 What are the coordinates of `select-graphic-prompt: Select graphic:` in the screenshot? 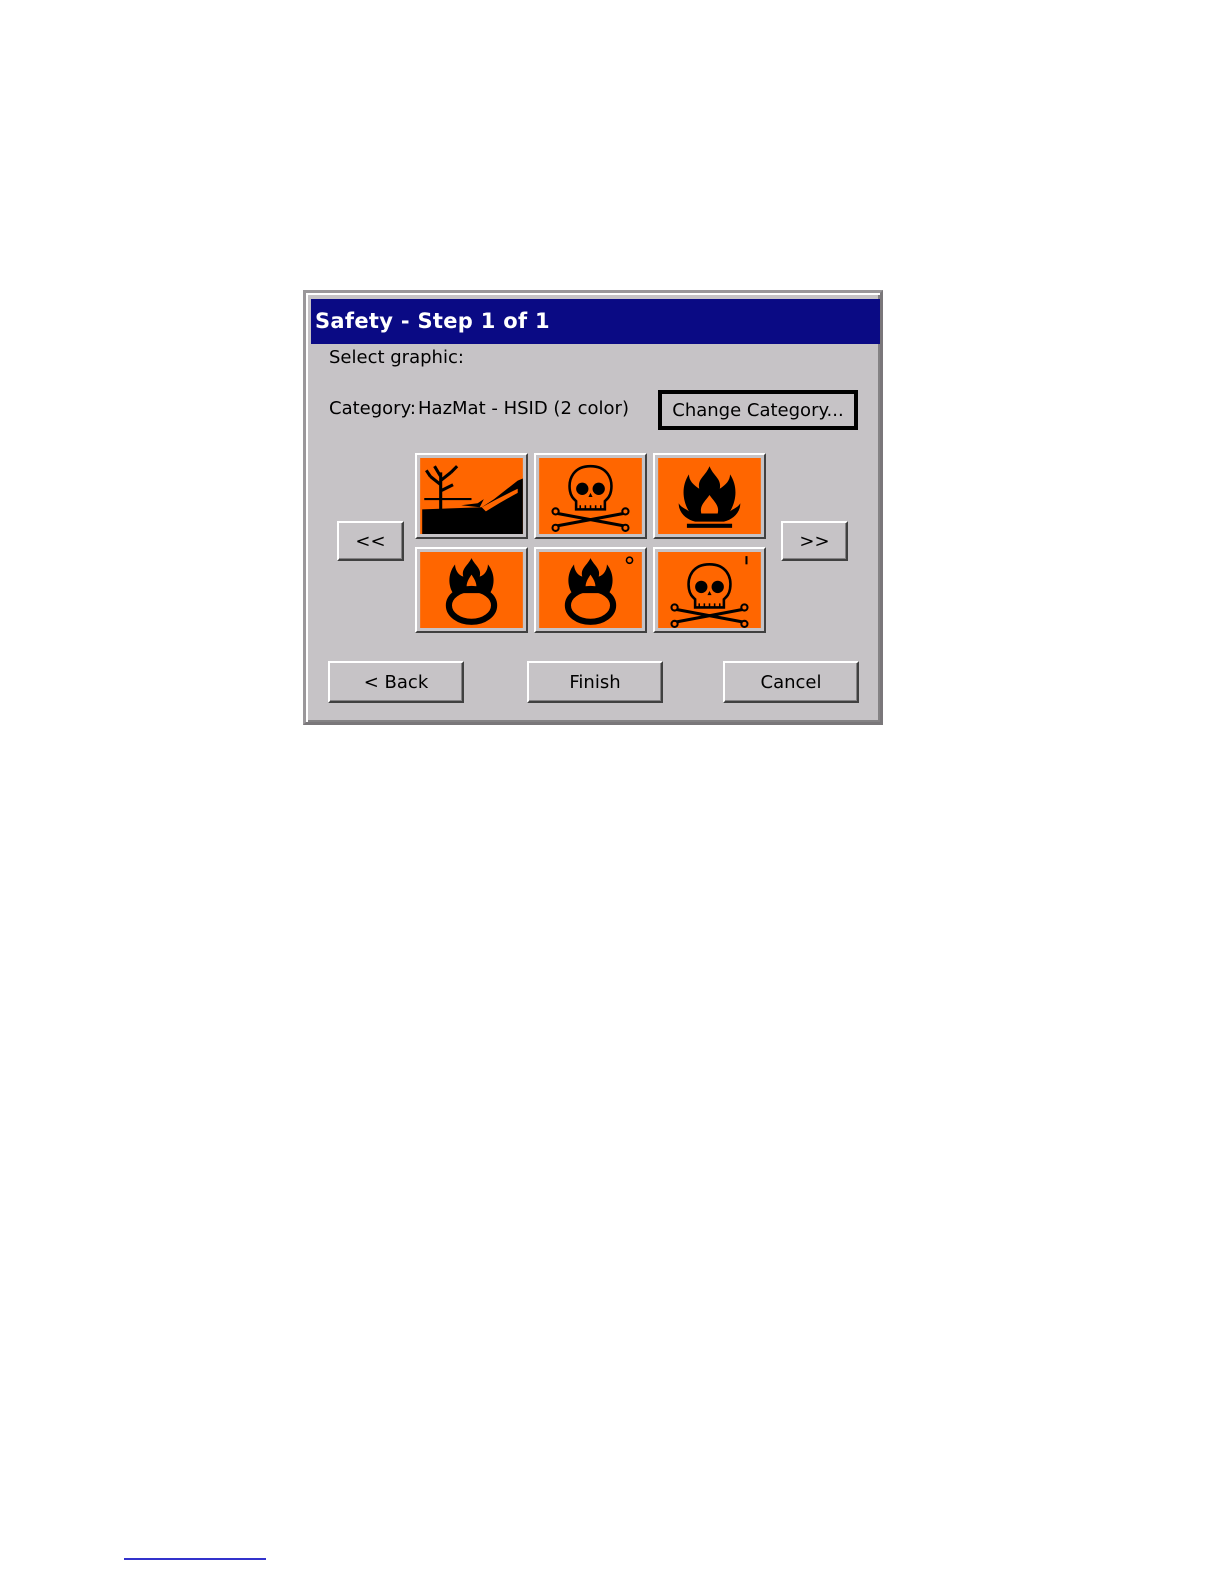 It's located at (396, 357).